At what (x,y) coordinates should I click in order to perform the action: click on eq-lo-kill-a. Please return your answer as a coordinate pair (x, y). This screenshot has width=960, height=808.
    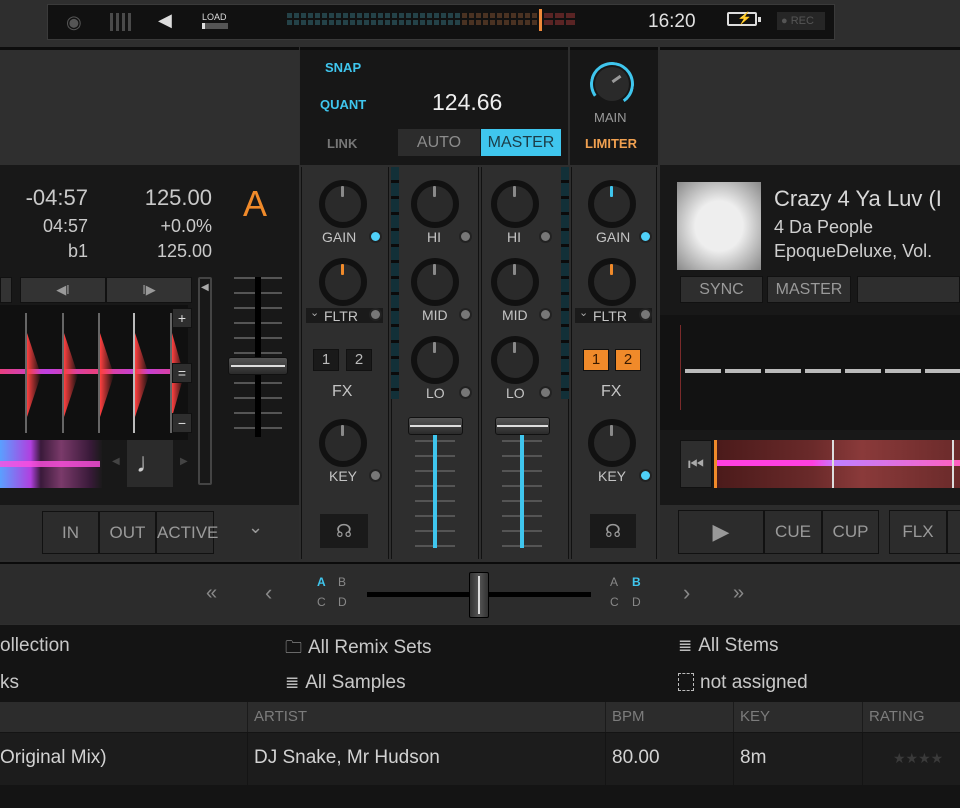
    Looking at the image, I should click on (465, 392).